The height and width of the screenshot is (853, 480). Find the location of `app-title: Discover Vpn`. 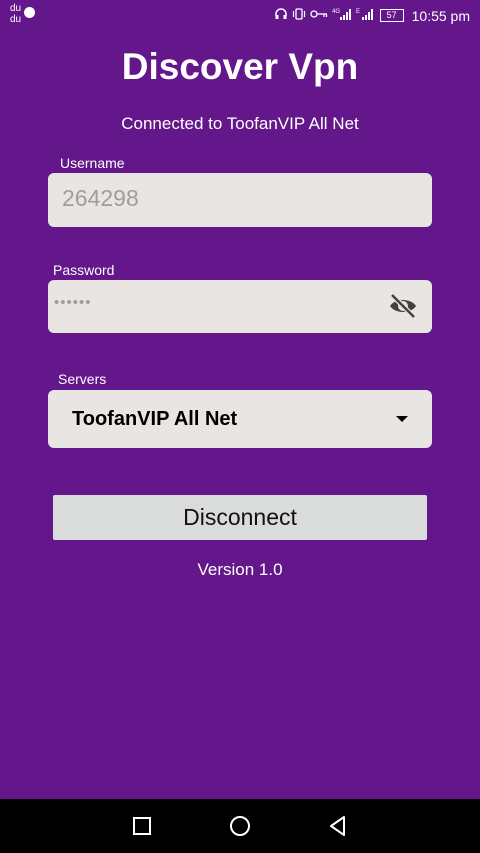

app-title: Discover Vpn is located at coordinates (240, 66).